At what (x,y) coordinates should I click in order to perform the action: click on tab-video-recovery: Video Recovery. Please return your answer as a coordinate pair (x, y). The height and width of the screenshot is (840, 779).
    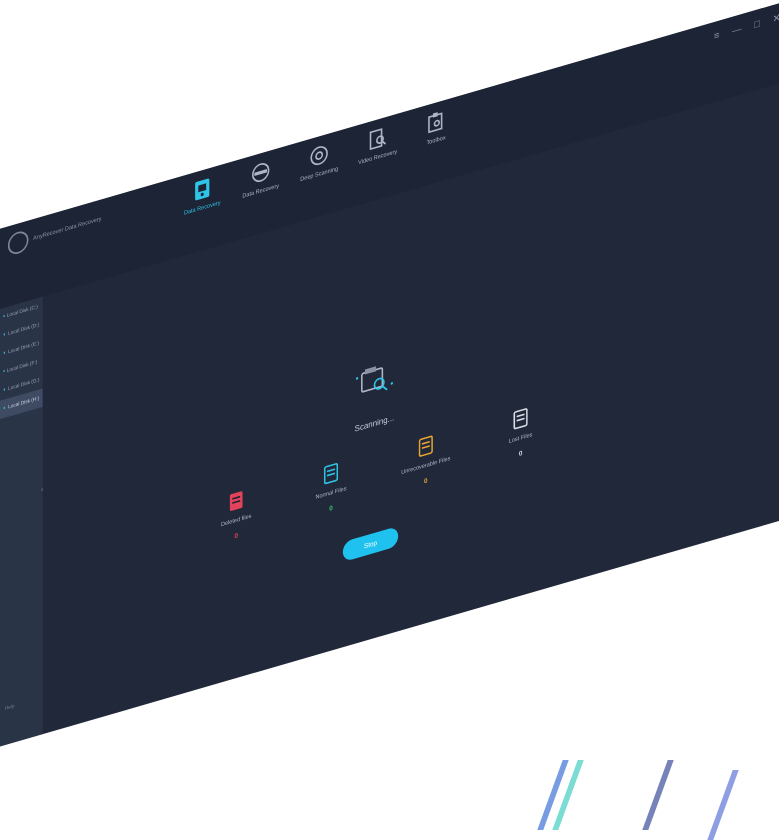
    Looking at the image, I should click on (377, 144).